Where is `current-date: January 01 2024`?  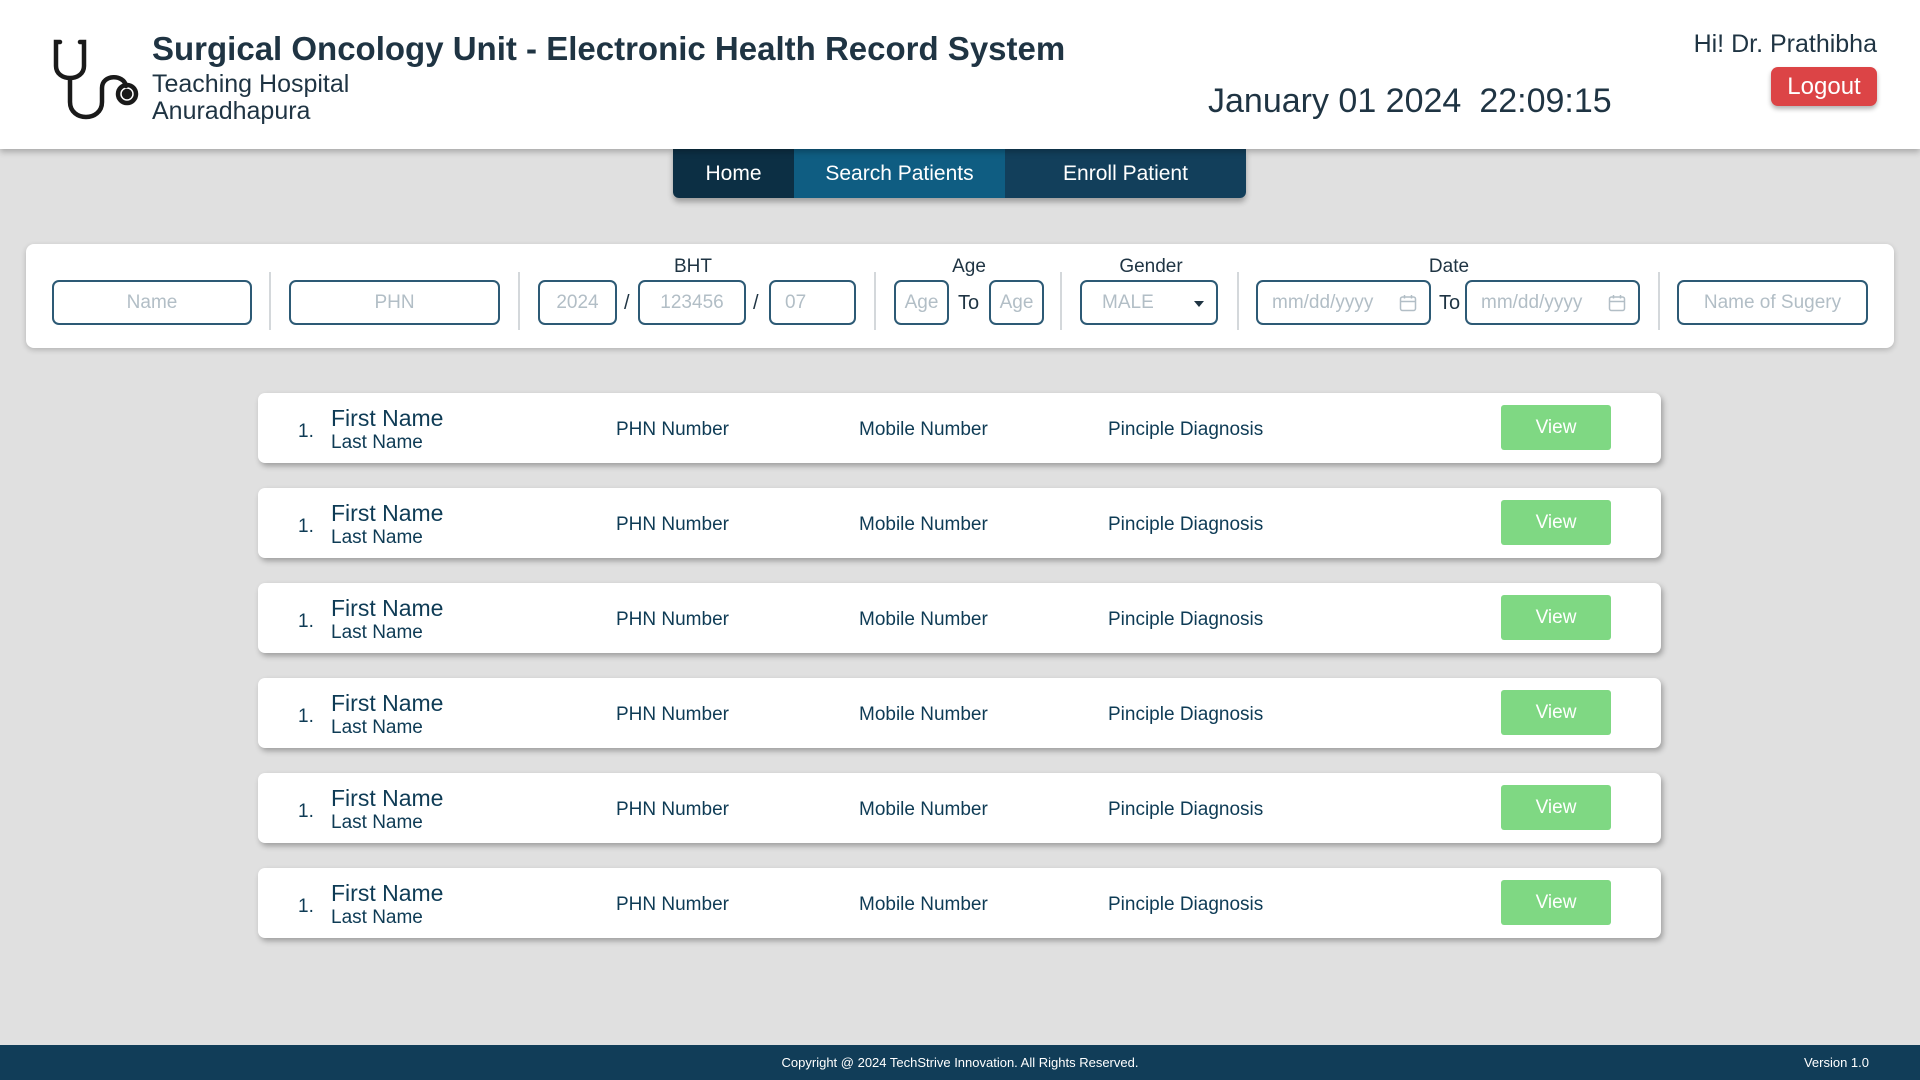 current-date: January 01 2024 is located at coordinates (1335, 101).